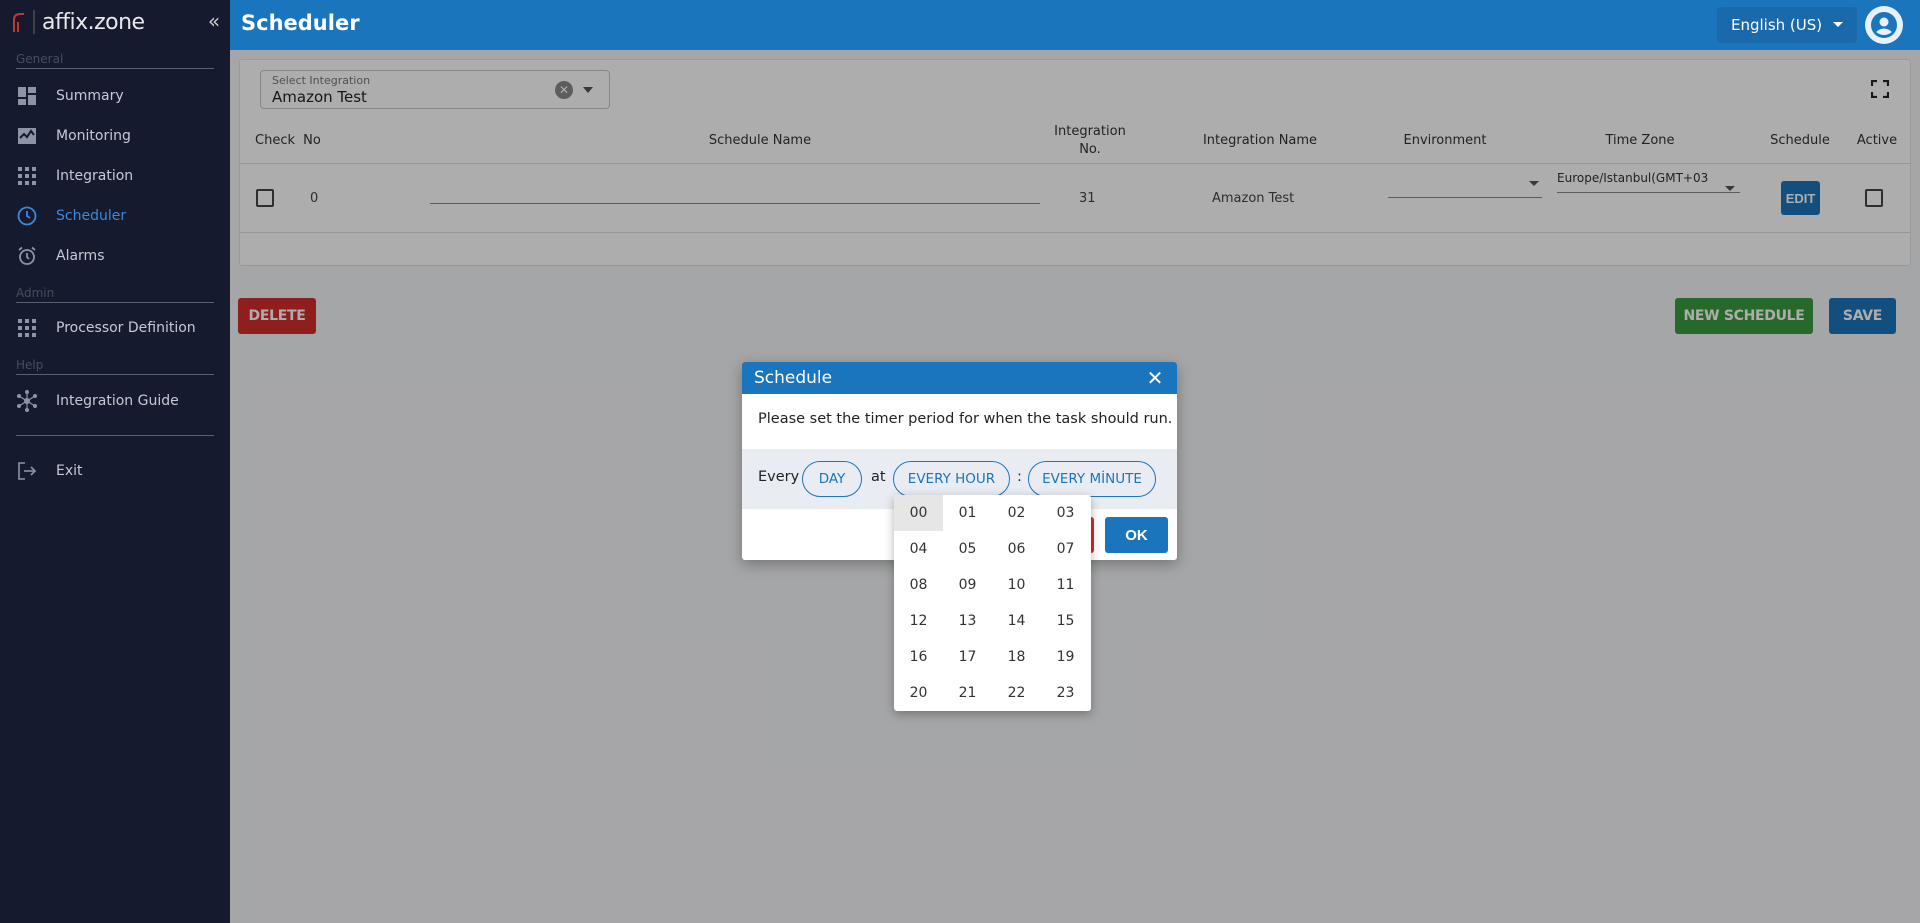 The width and height of the screenshot is (1920, 923). What do you see at coordinates (1065, 585) in the screenshot?
I see `hour-option: 11` at bounding box center [1065, 585].